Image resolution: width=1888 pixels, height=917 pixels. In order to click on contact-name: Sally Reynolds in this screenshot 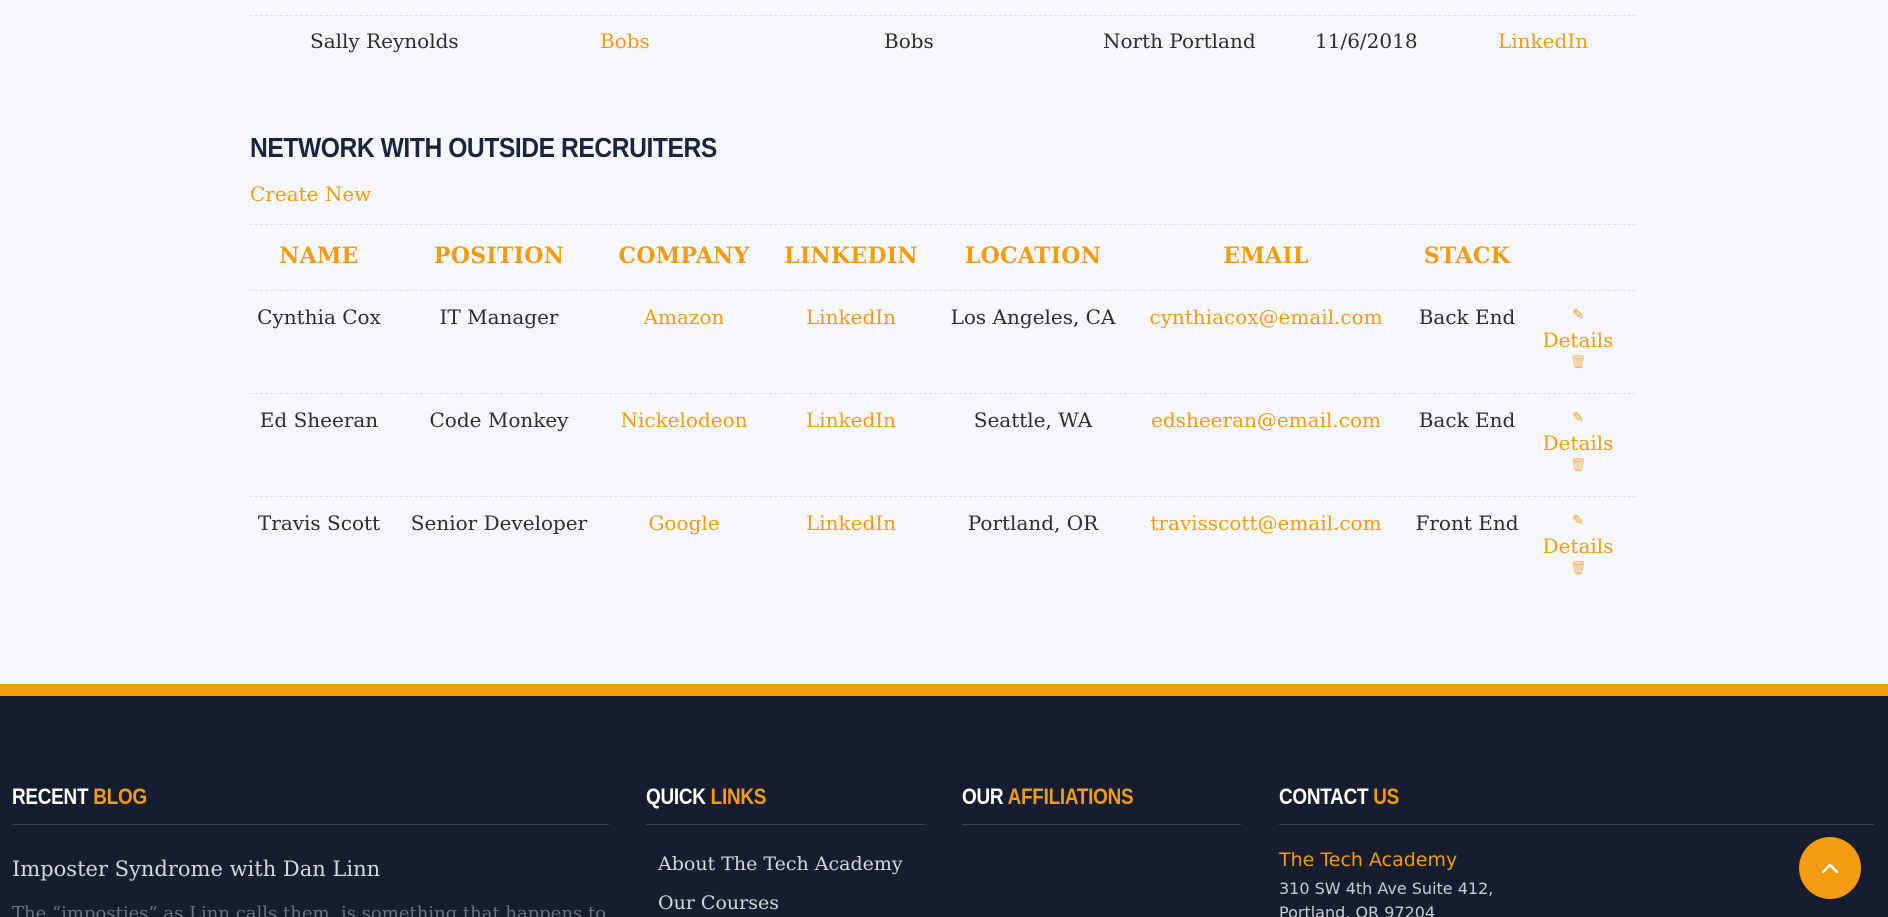, I will do `click(384, 41)`.